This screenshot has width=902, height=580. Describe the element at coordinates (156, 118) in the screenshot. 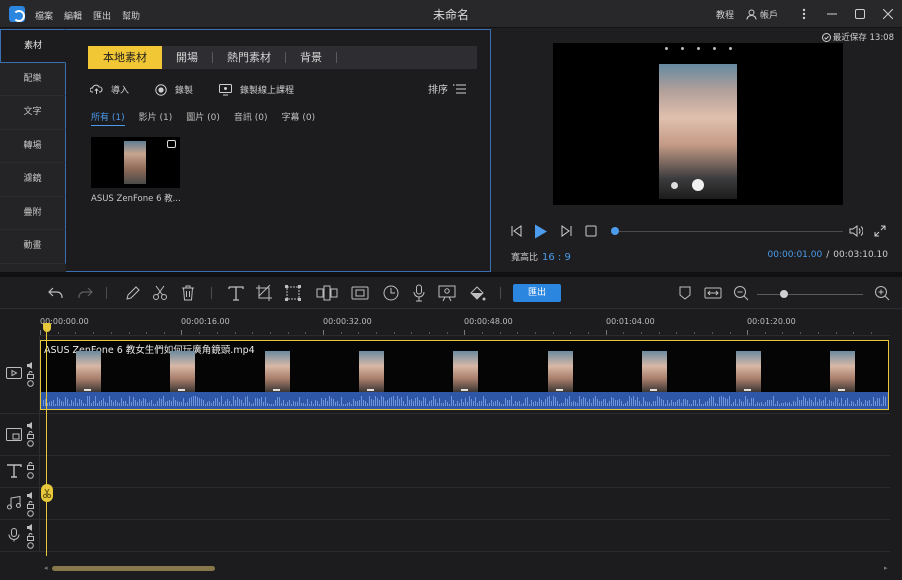

I see `filter-video: 影片 (1)` at that location.